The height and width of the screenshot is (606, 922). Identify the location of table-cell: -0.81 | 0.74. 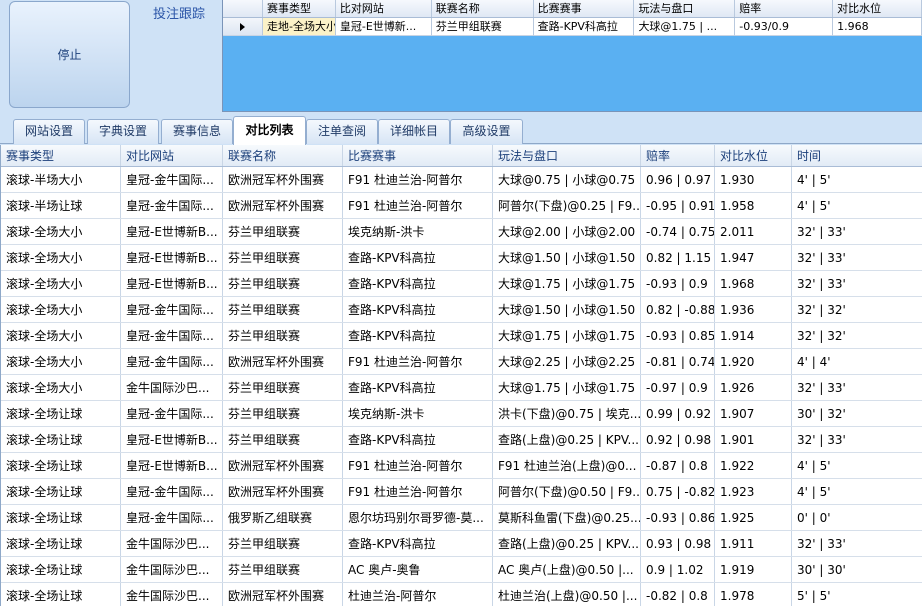
(678, 361).